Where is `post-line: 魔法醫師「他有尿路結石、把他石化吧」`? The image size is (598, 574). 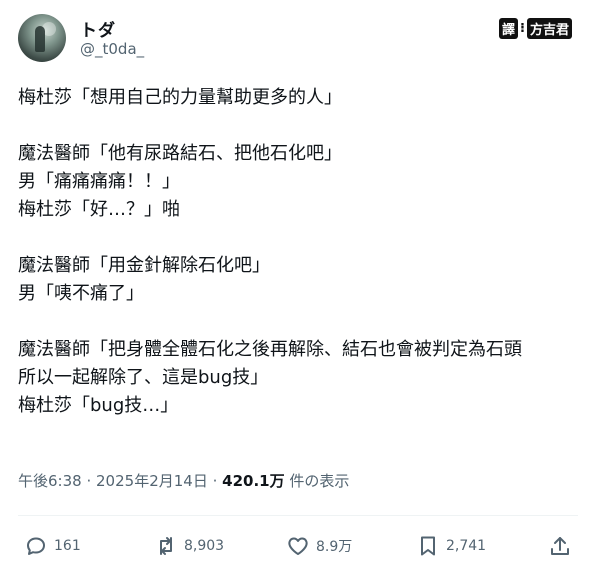
post-line: 魔法醫師「他有尿路結石、把他石化吧」 is located at coordinates (180, 153).